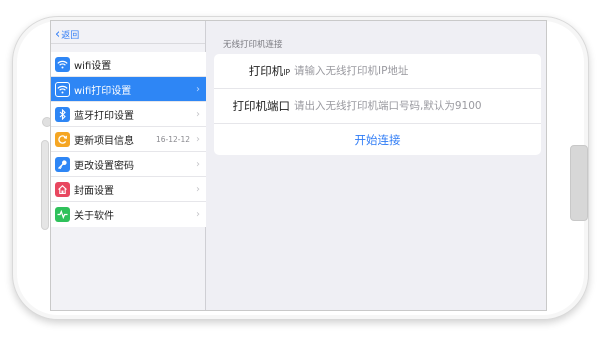 This screenshot has height=338, width=602. I want to click on printer-ip-input, so click(409, 71).